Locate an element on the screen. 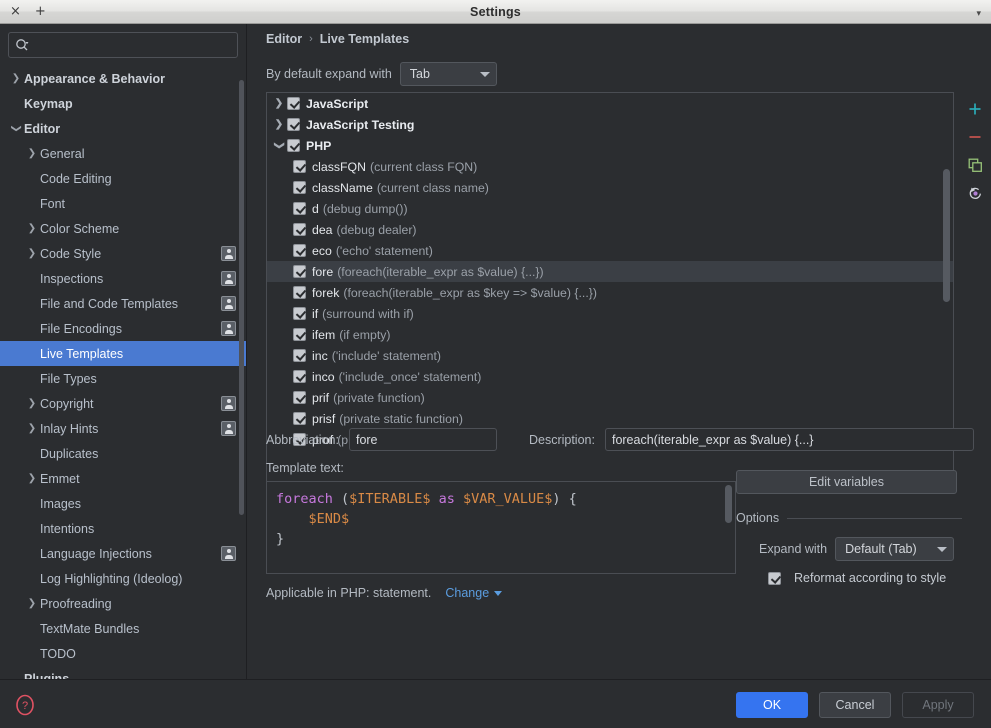 The height and width of the screenshot is (728, 991). cancel-button: Cancel is located at coordinates (855, 705).